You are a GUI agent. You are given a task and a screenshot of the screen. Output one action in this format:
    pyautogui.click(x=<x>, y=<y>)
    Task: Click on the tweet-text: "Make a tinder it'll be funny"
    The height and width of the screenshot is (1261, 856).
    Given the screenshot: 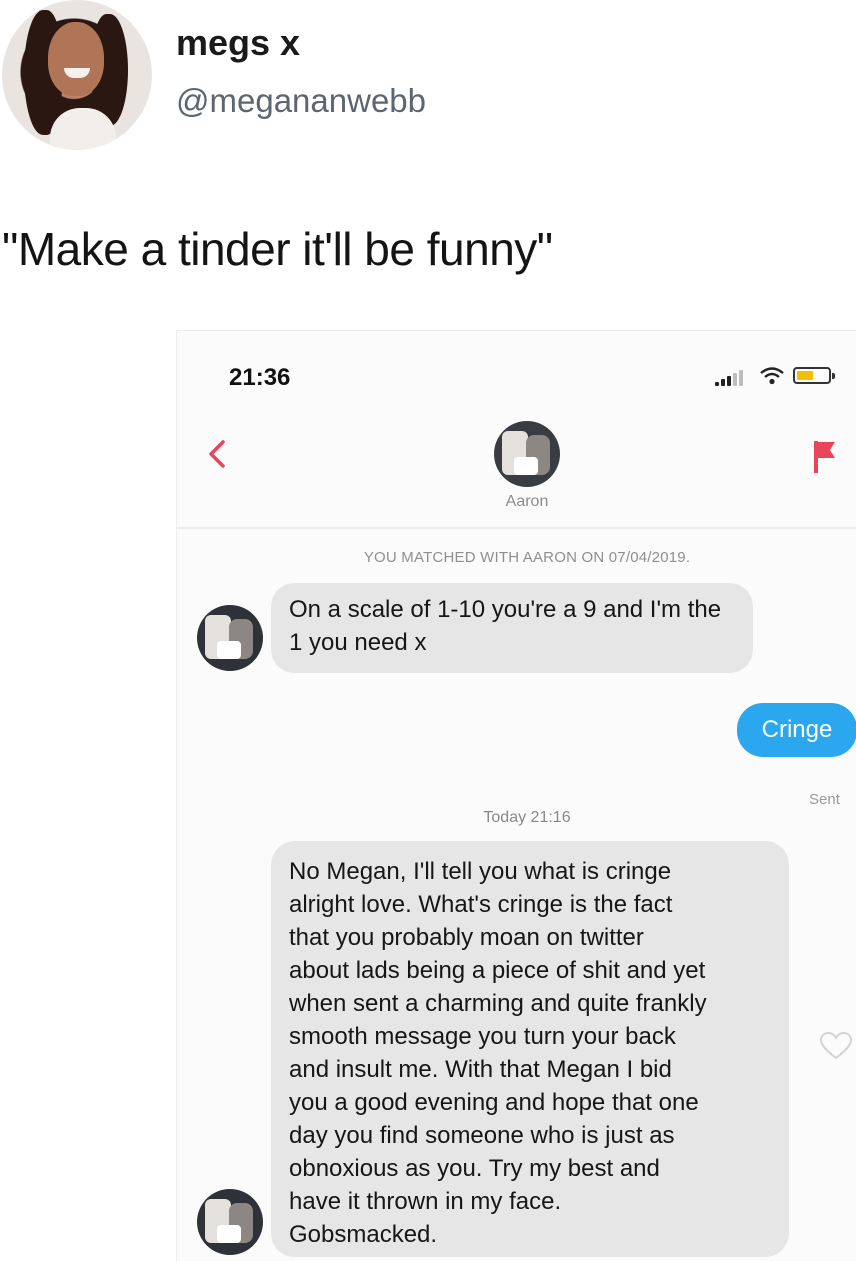 What is the action you would take?
    pyautogui.click(x=277, y=249)
    